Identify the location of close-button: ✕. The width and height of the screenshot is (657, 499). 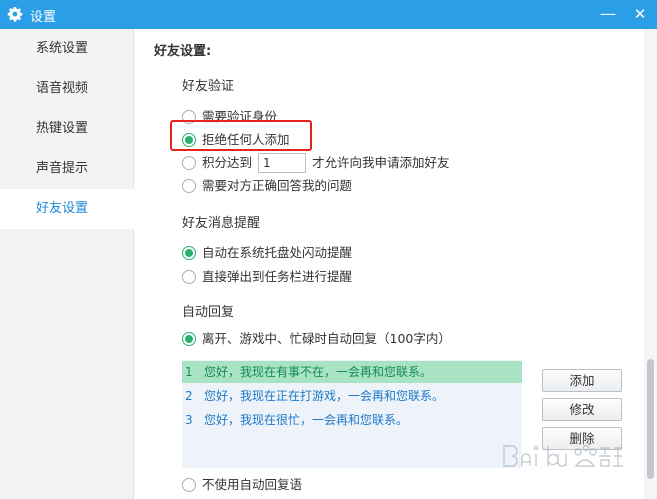
(640, 14).